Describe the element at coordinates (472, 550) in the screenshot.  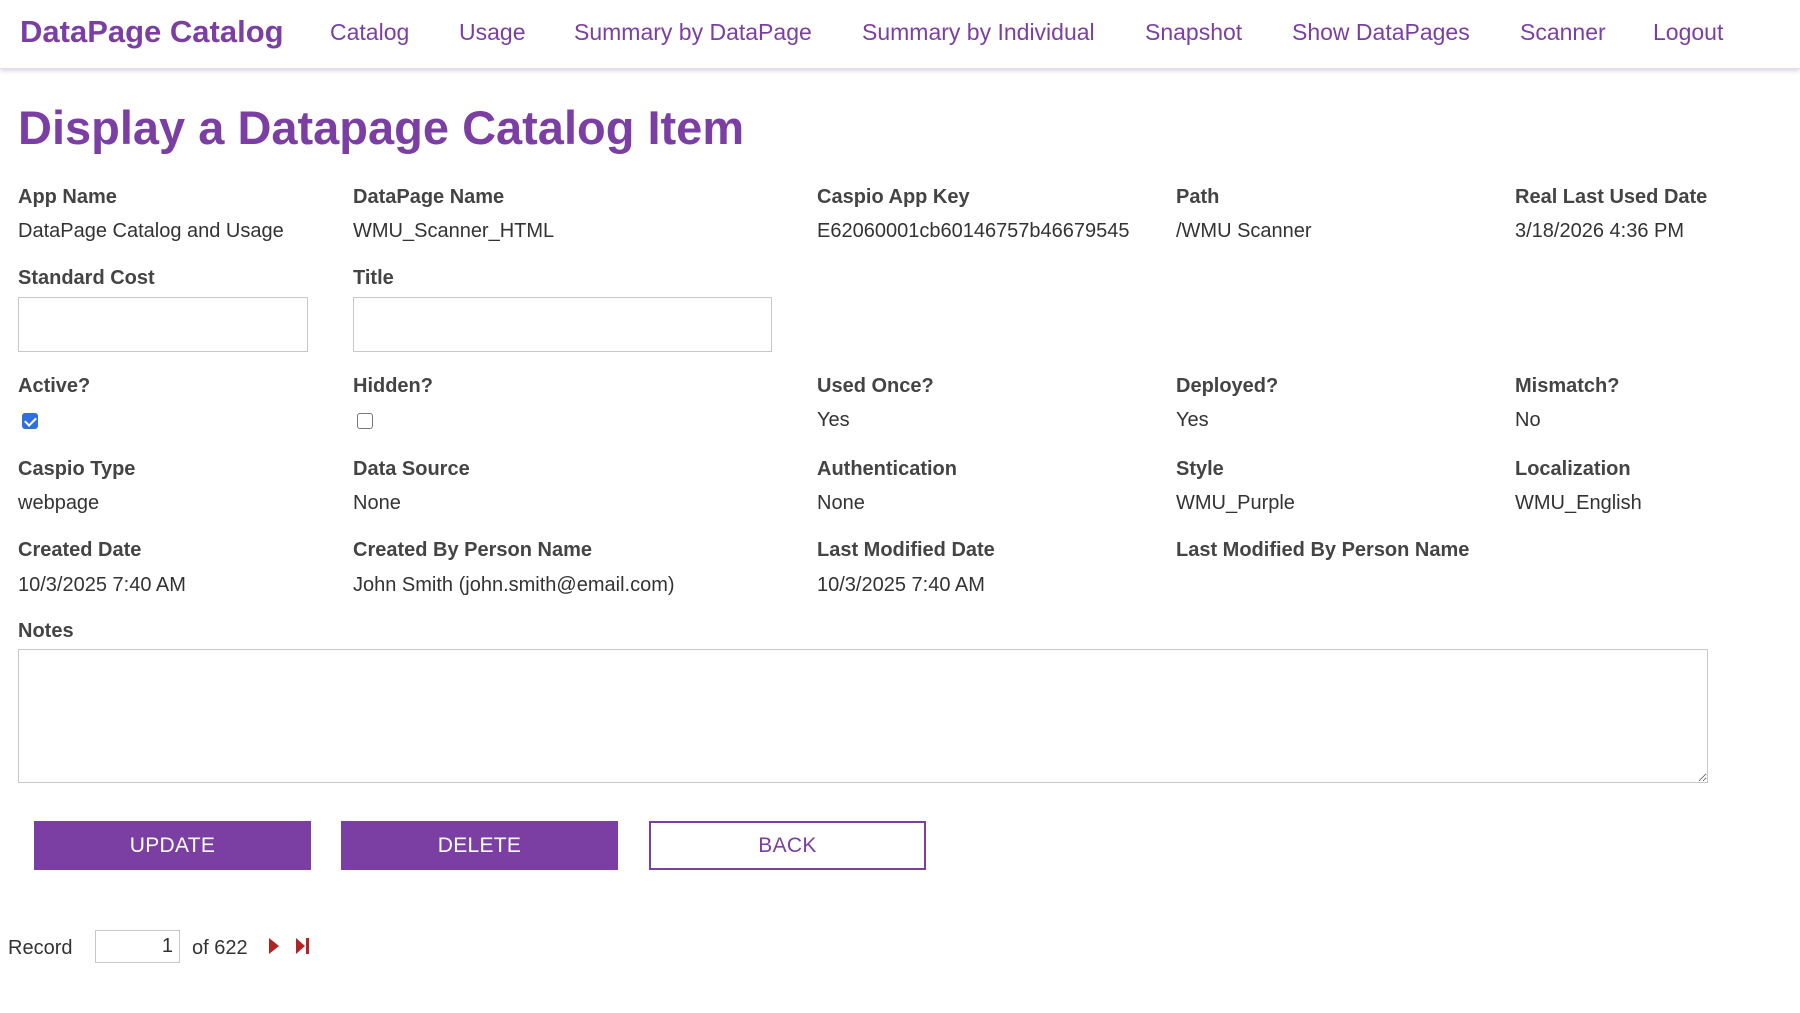
I see `created-by-label: Created By Person Name` at that location.